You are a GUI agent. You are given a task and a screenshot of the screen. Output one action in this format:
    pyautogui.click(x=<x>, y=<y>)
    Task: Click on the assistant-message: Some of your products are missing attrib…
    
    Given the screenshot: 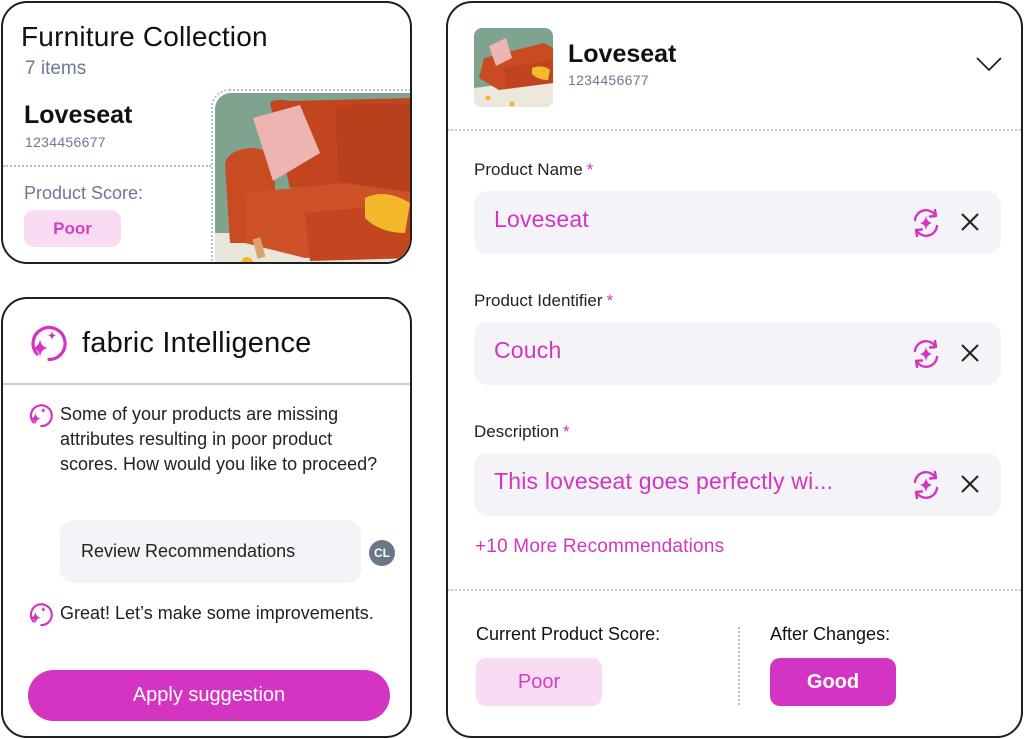 What is the action you would take?
    pyautogui.click(x=219, y=439)
    